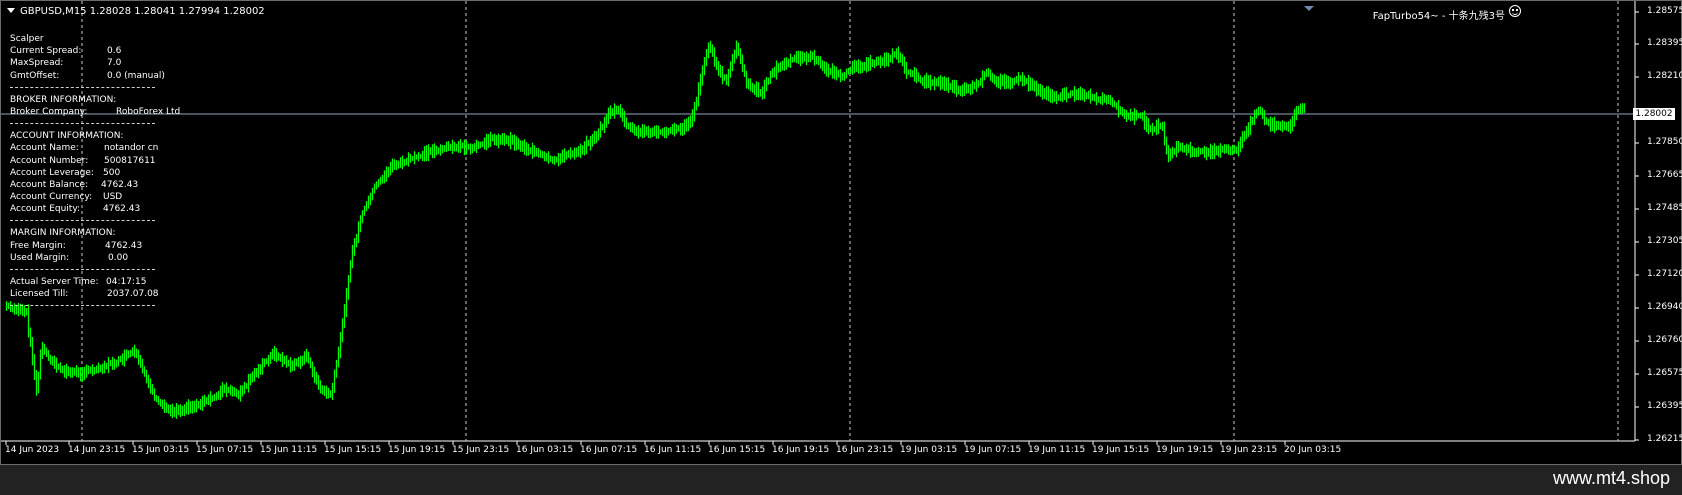 The width and height of the screenshot is (1682, 495). I want to click on price-tick-label: 1.28395, so click(1664, 43).